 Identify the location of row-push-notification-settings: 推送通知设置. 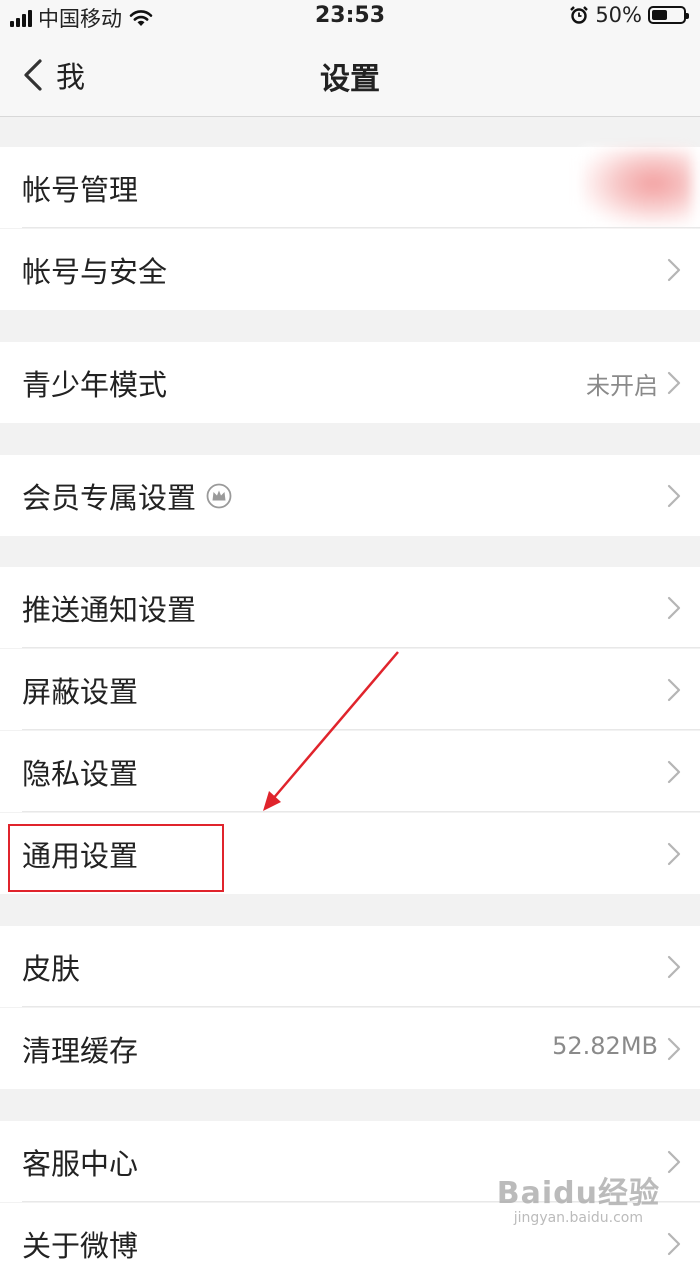
(350, 607).